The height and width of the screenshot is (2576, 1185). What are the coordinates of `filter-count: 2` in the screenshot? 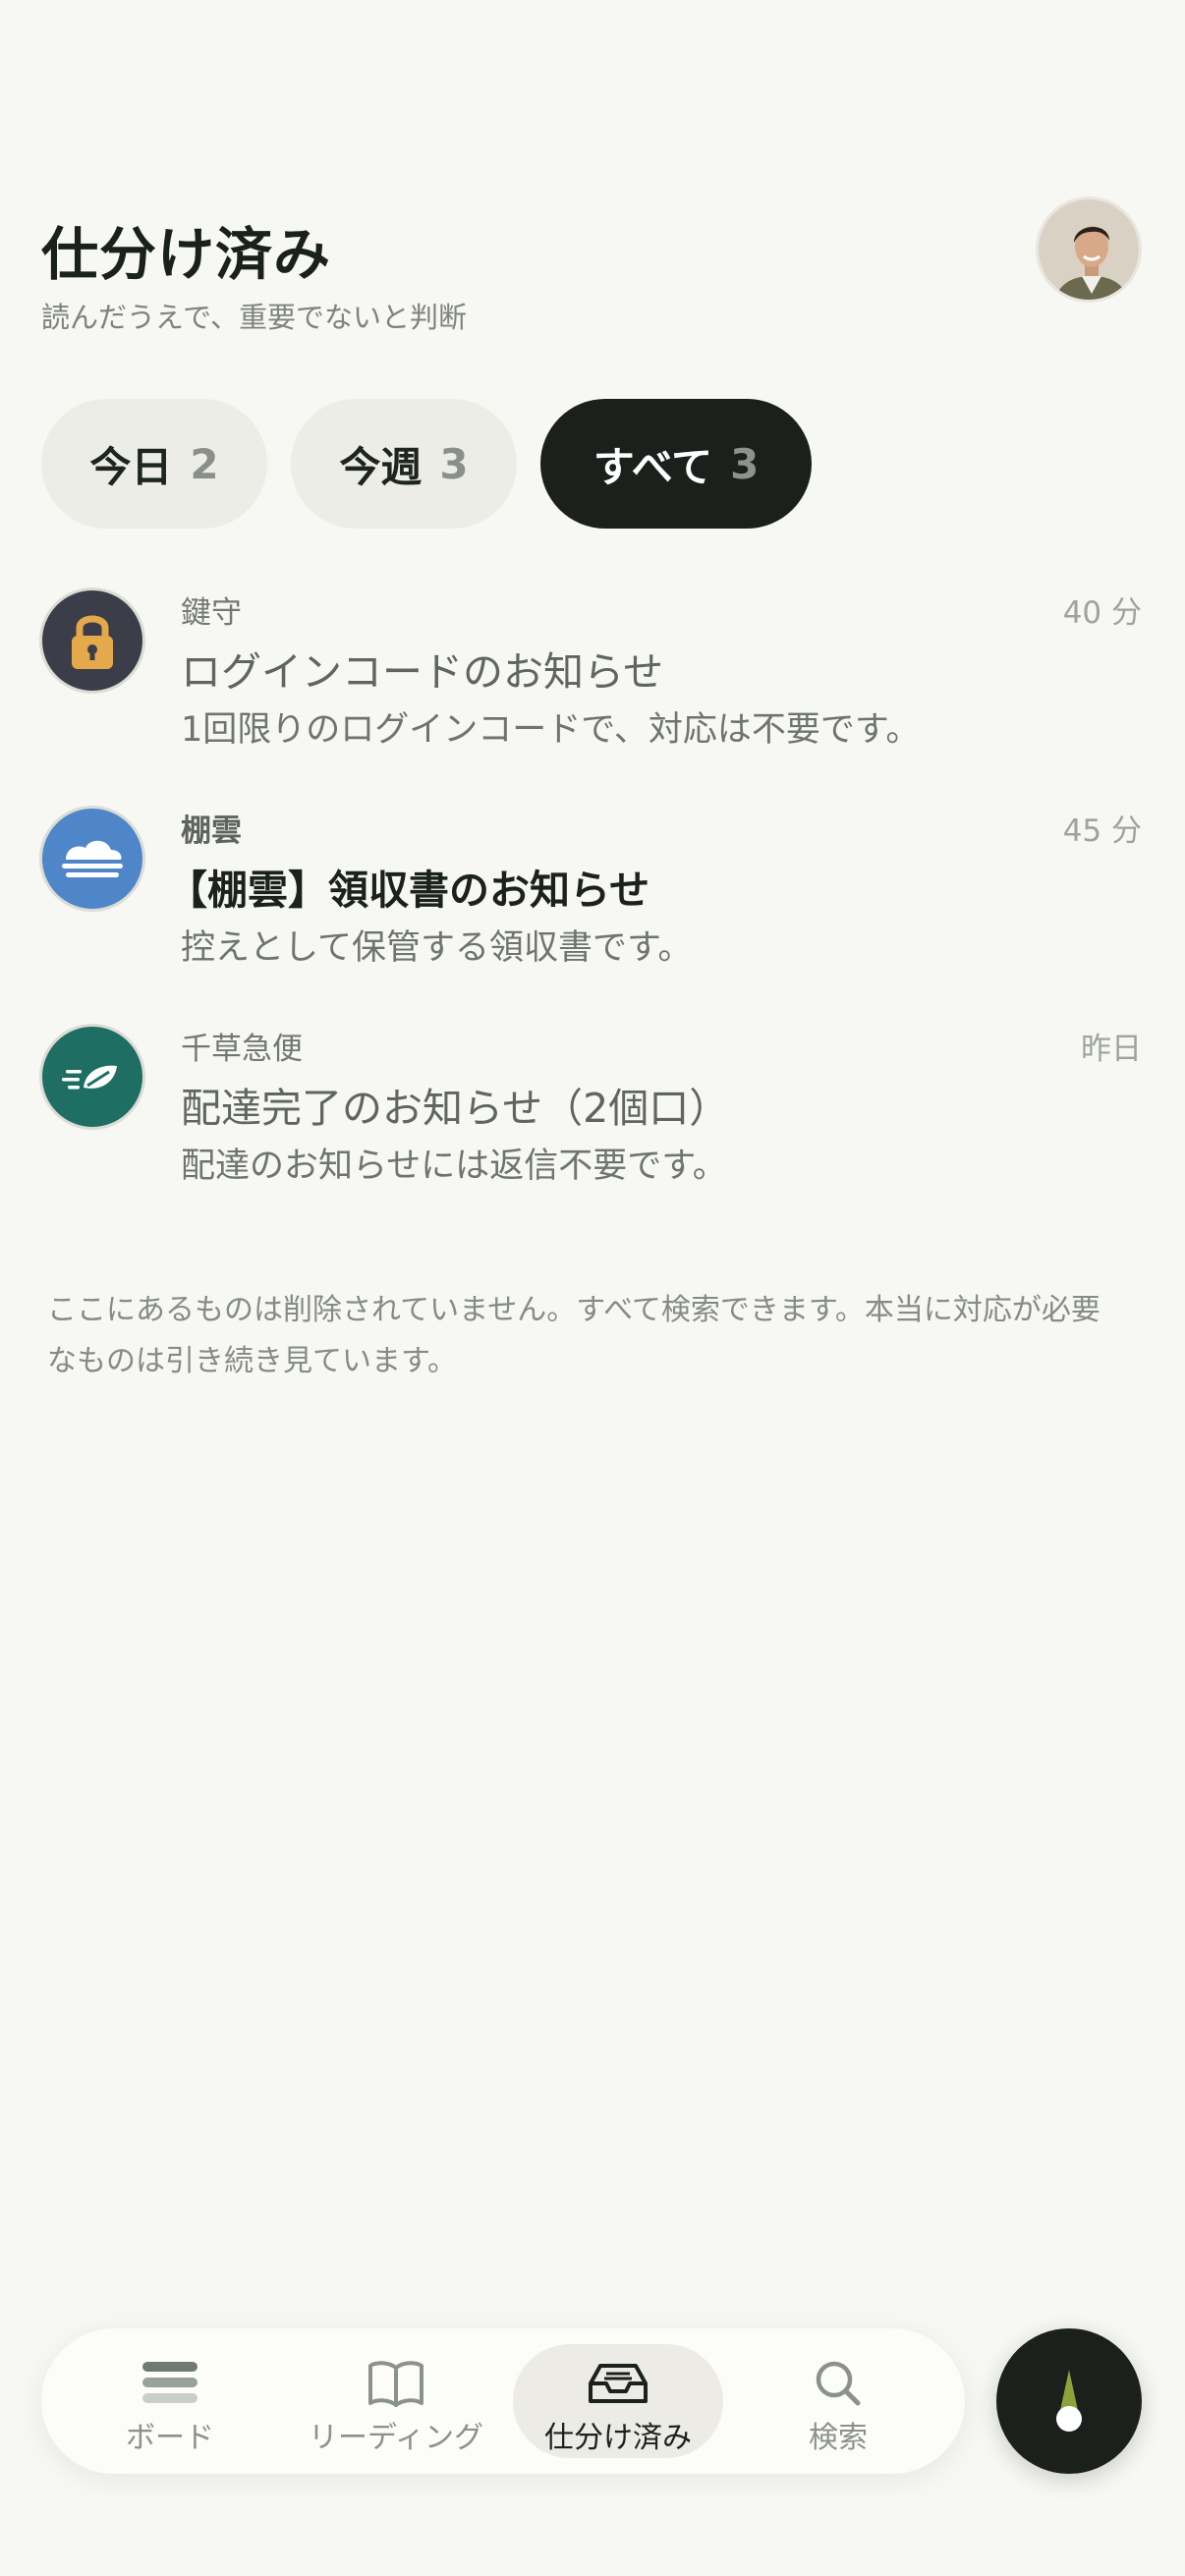 It's located at (205, 463).